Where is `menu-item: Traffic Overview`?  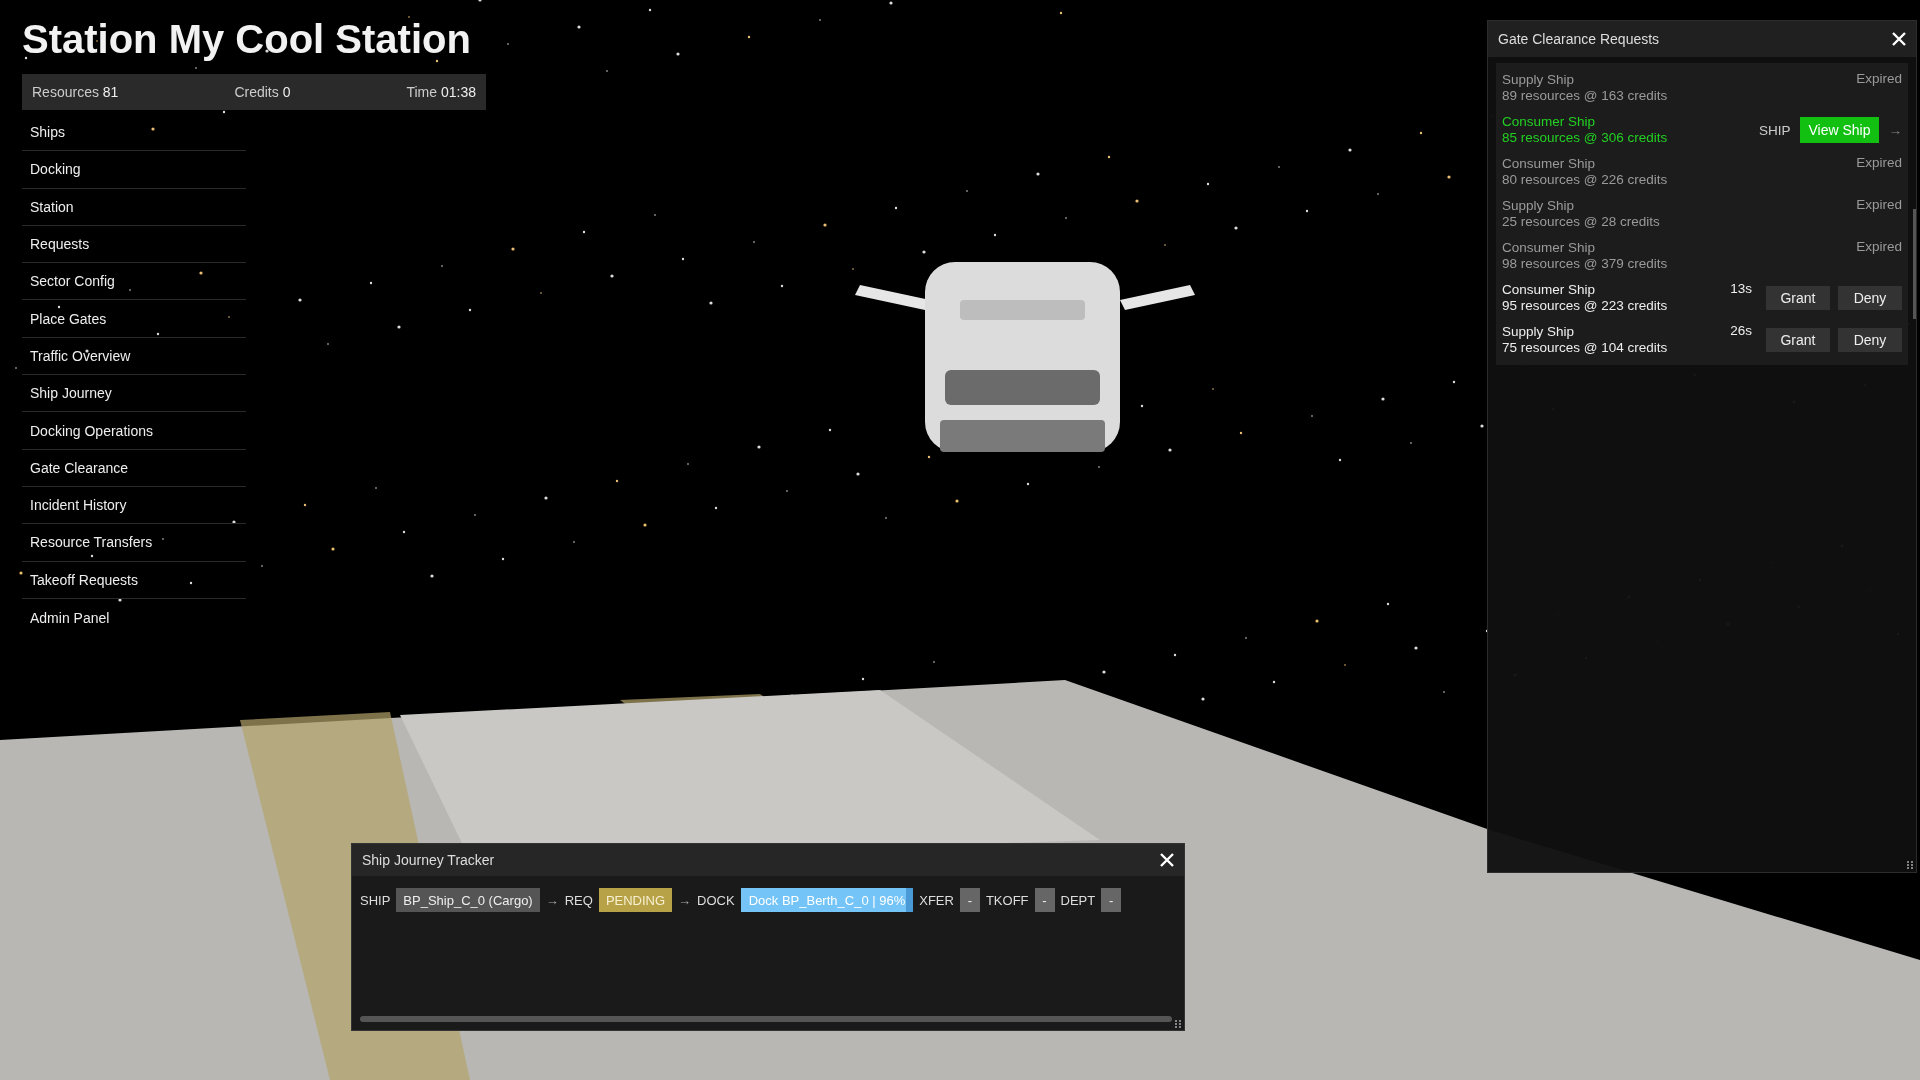
menu-item: Traffic Overview is located at coordinates (134, 356).